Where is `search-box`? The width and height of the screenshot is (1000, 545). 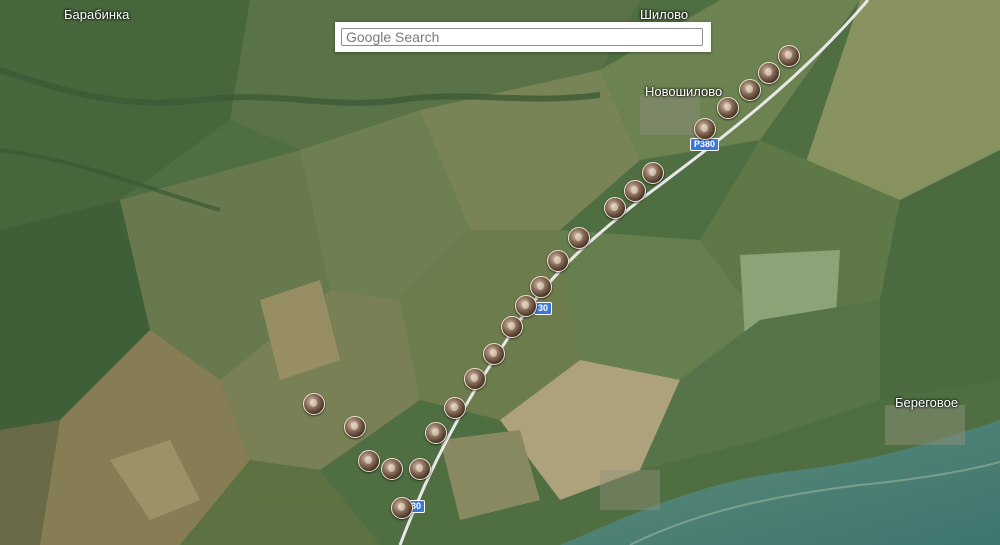 search-box is located at coordinates (523, 37).